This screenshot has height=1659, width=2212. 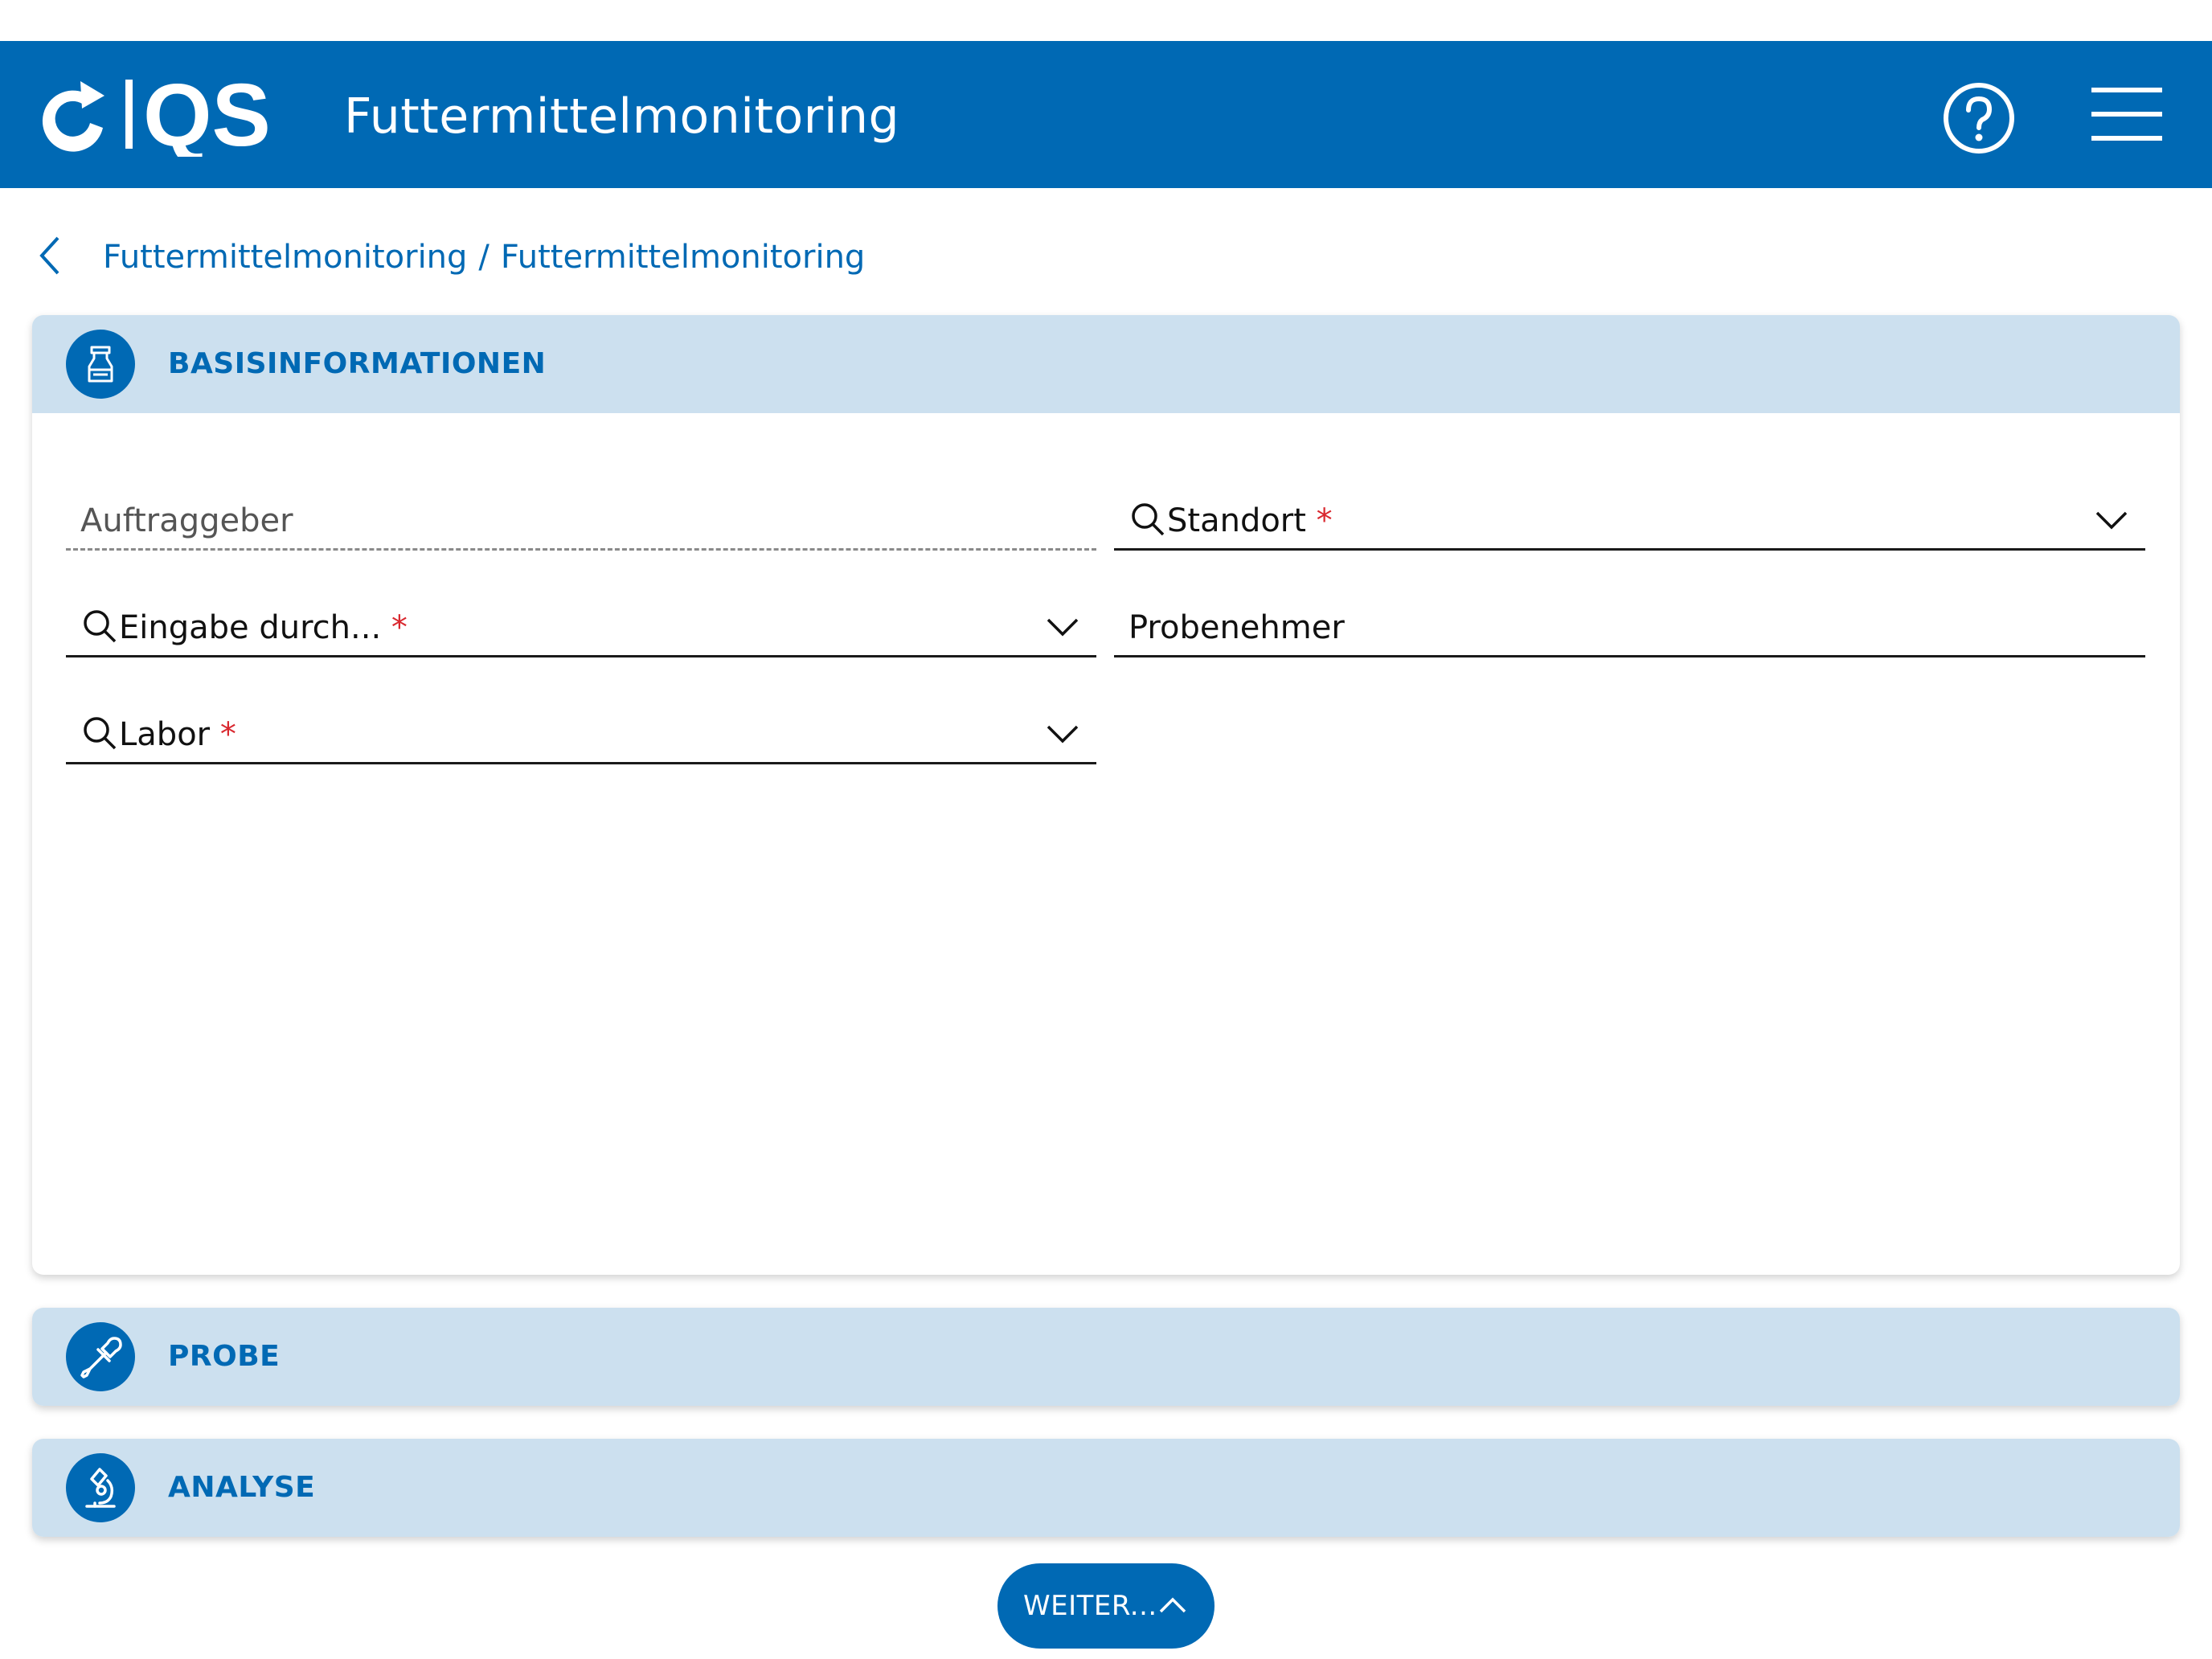 I want to click on breadcrumb-item-current: Futtermittelmonitoring, so click(x=683, y=257).